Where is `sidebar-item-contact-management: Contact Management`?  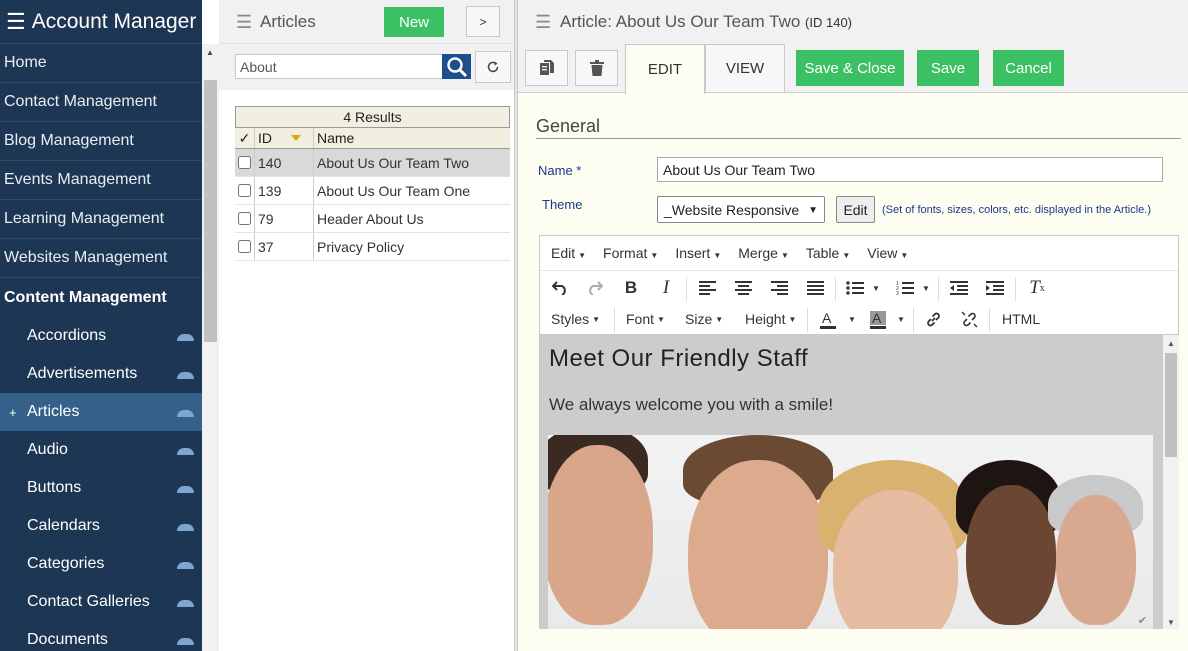 sidebar-item-contact-management: Contact Management is located at coordinates (101, 102).